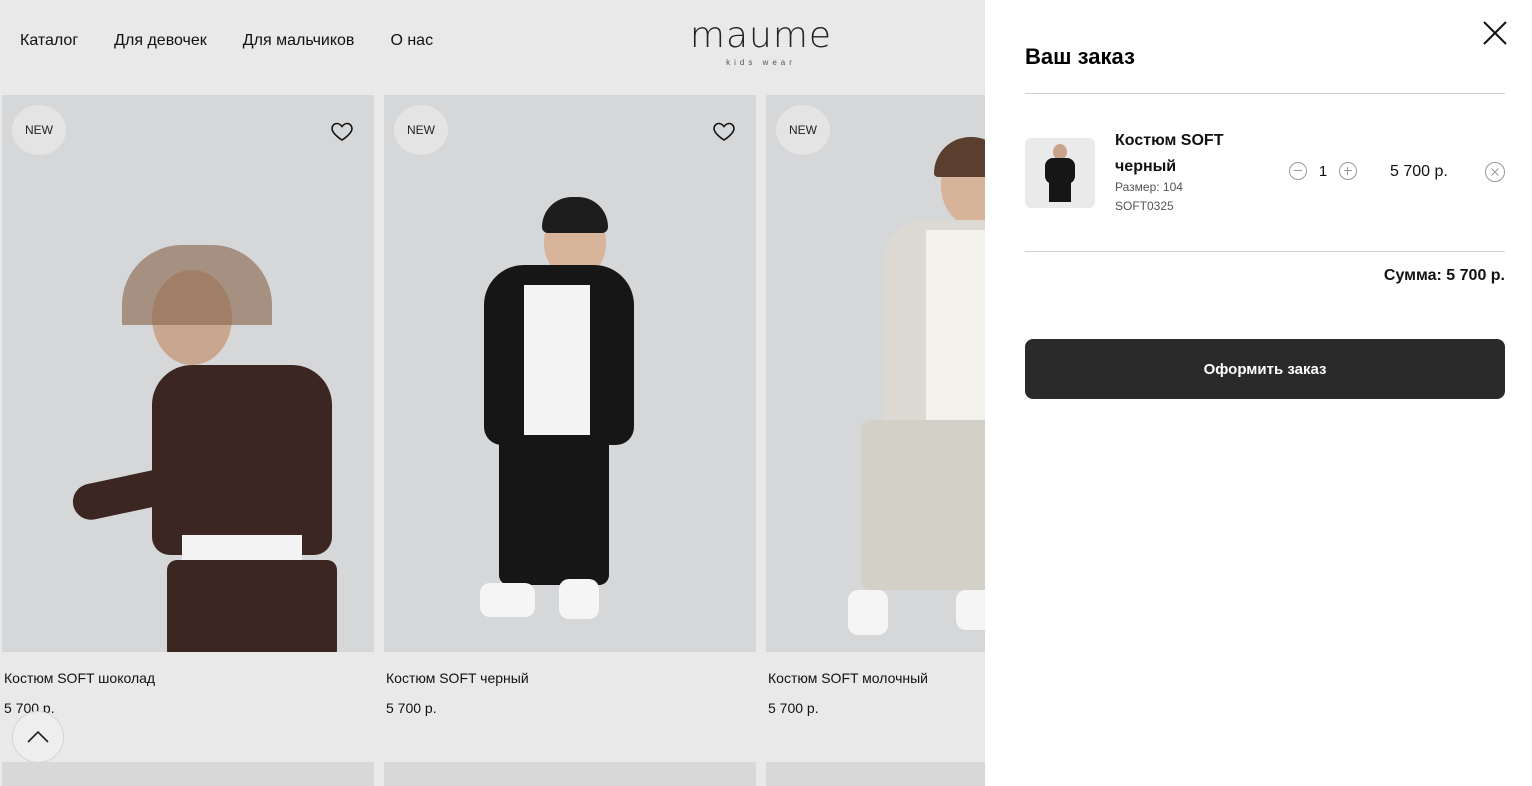  What do you see at coordinates (1265, 369) in the screenshot?
I see `checkout-button: Оформить заказ` at bounding box center [1265, 369].